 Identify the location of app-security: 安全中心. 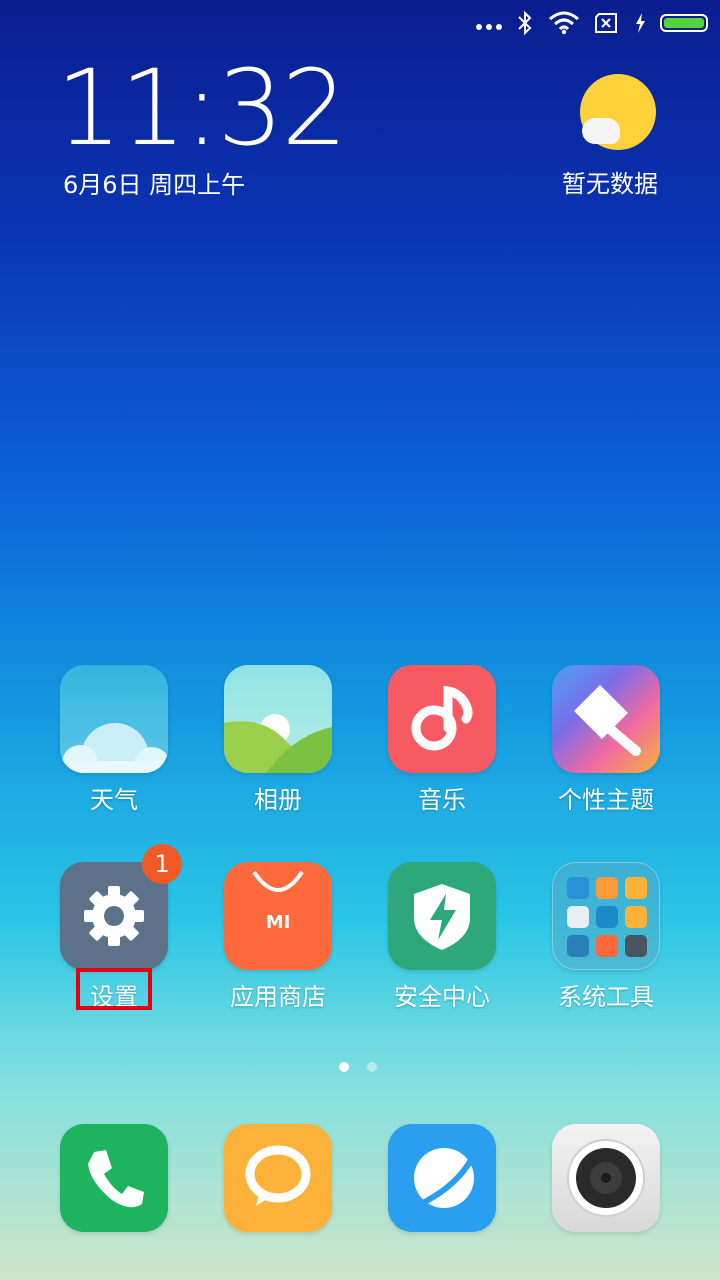
(442, 937).